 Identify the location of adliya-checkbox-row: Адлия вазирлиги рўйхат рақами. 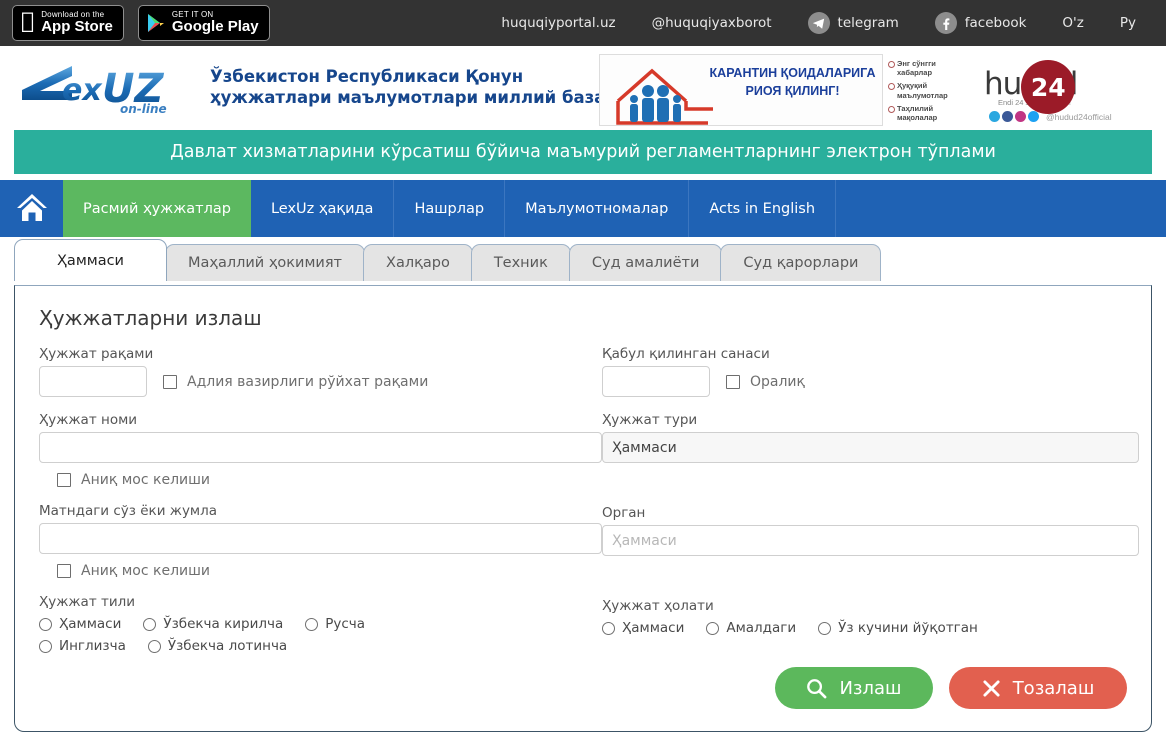
(295, 382).